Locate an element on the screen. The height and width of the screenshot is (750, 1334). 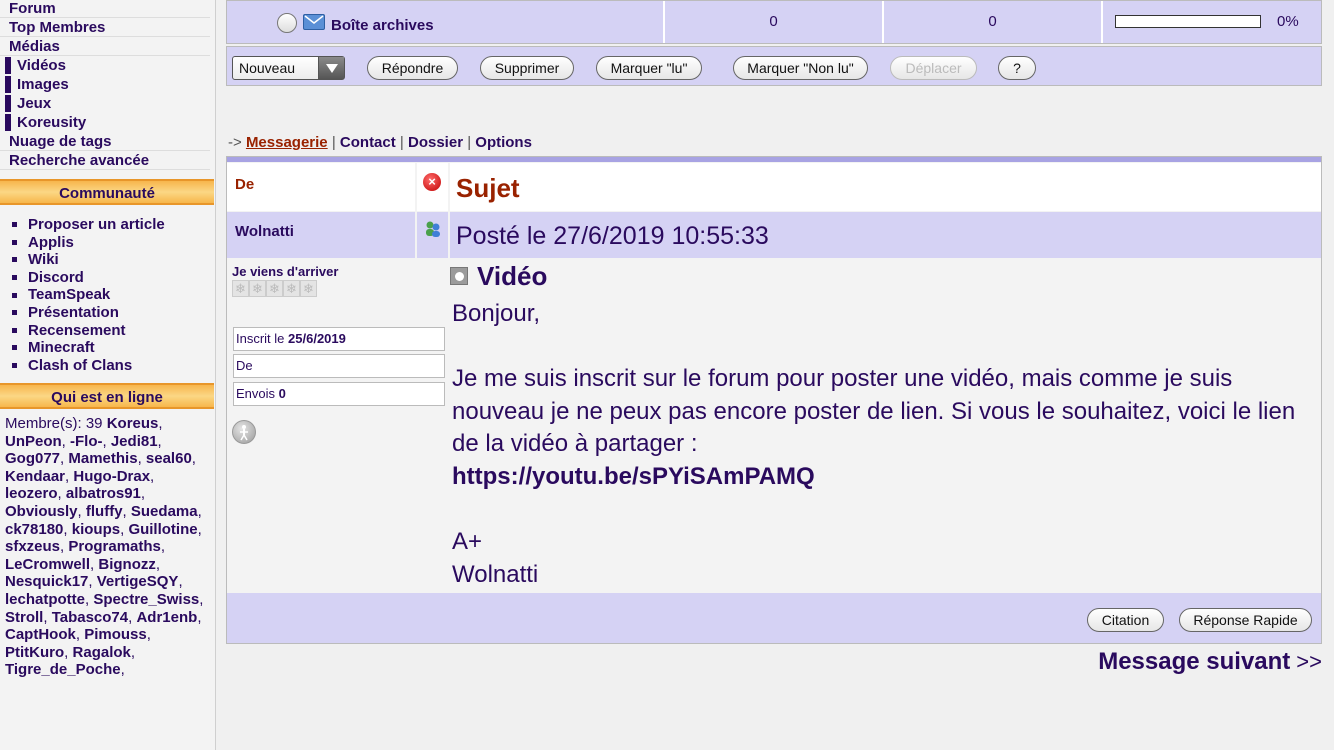
online-member-link: UnPeon is located at coordinates (33, 441).